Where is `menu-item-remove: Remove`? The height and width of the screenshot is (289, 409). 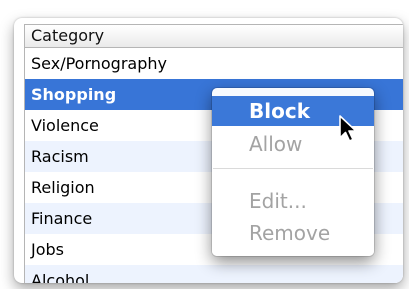
menu-item-remove: Remove is located at coordinates (293, 233).